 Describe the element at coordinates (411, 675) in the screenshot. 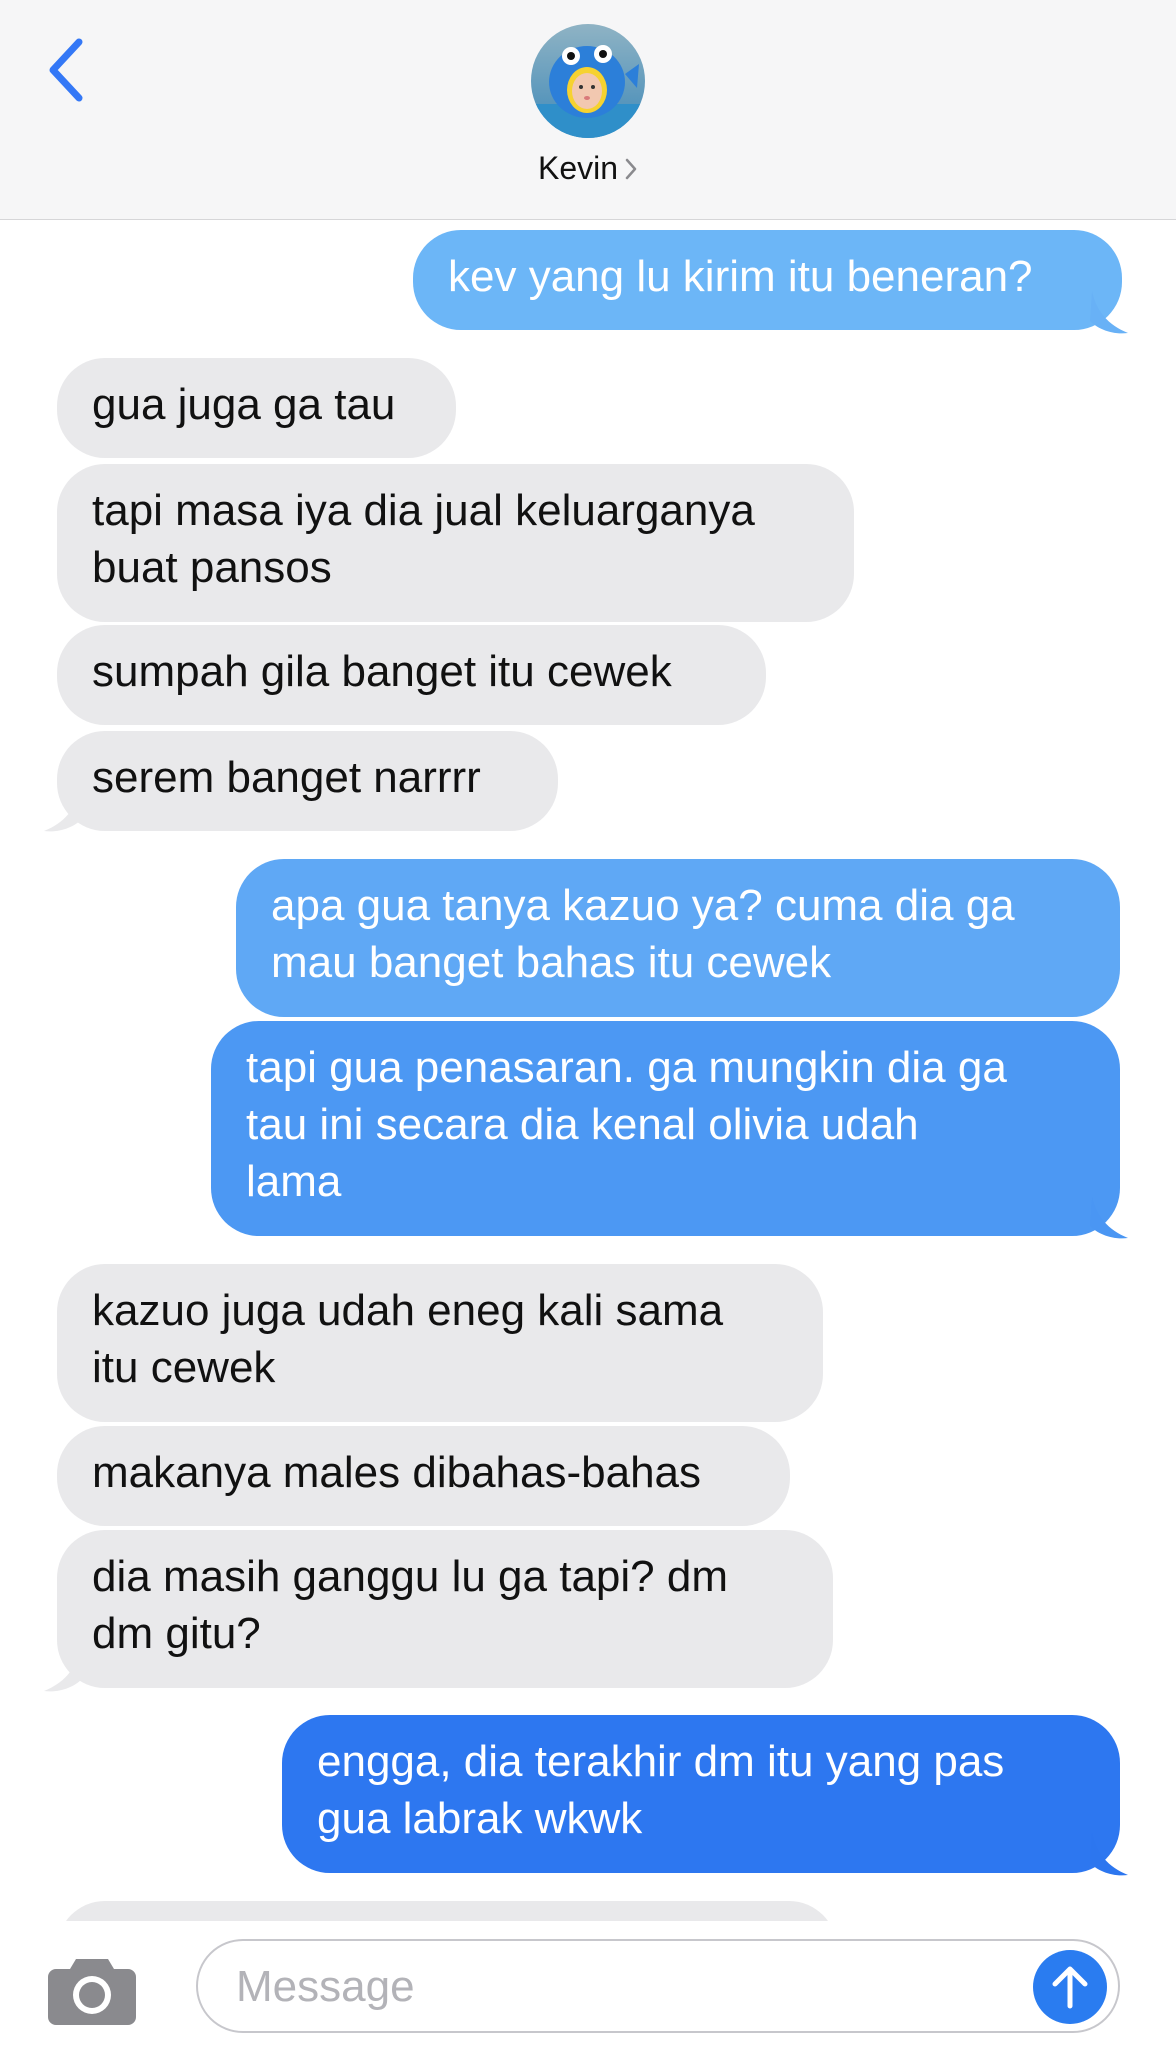

I see `message-bubble-incoming: sumpah gila banget itu cewek` at that location.